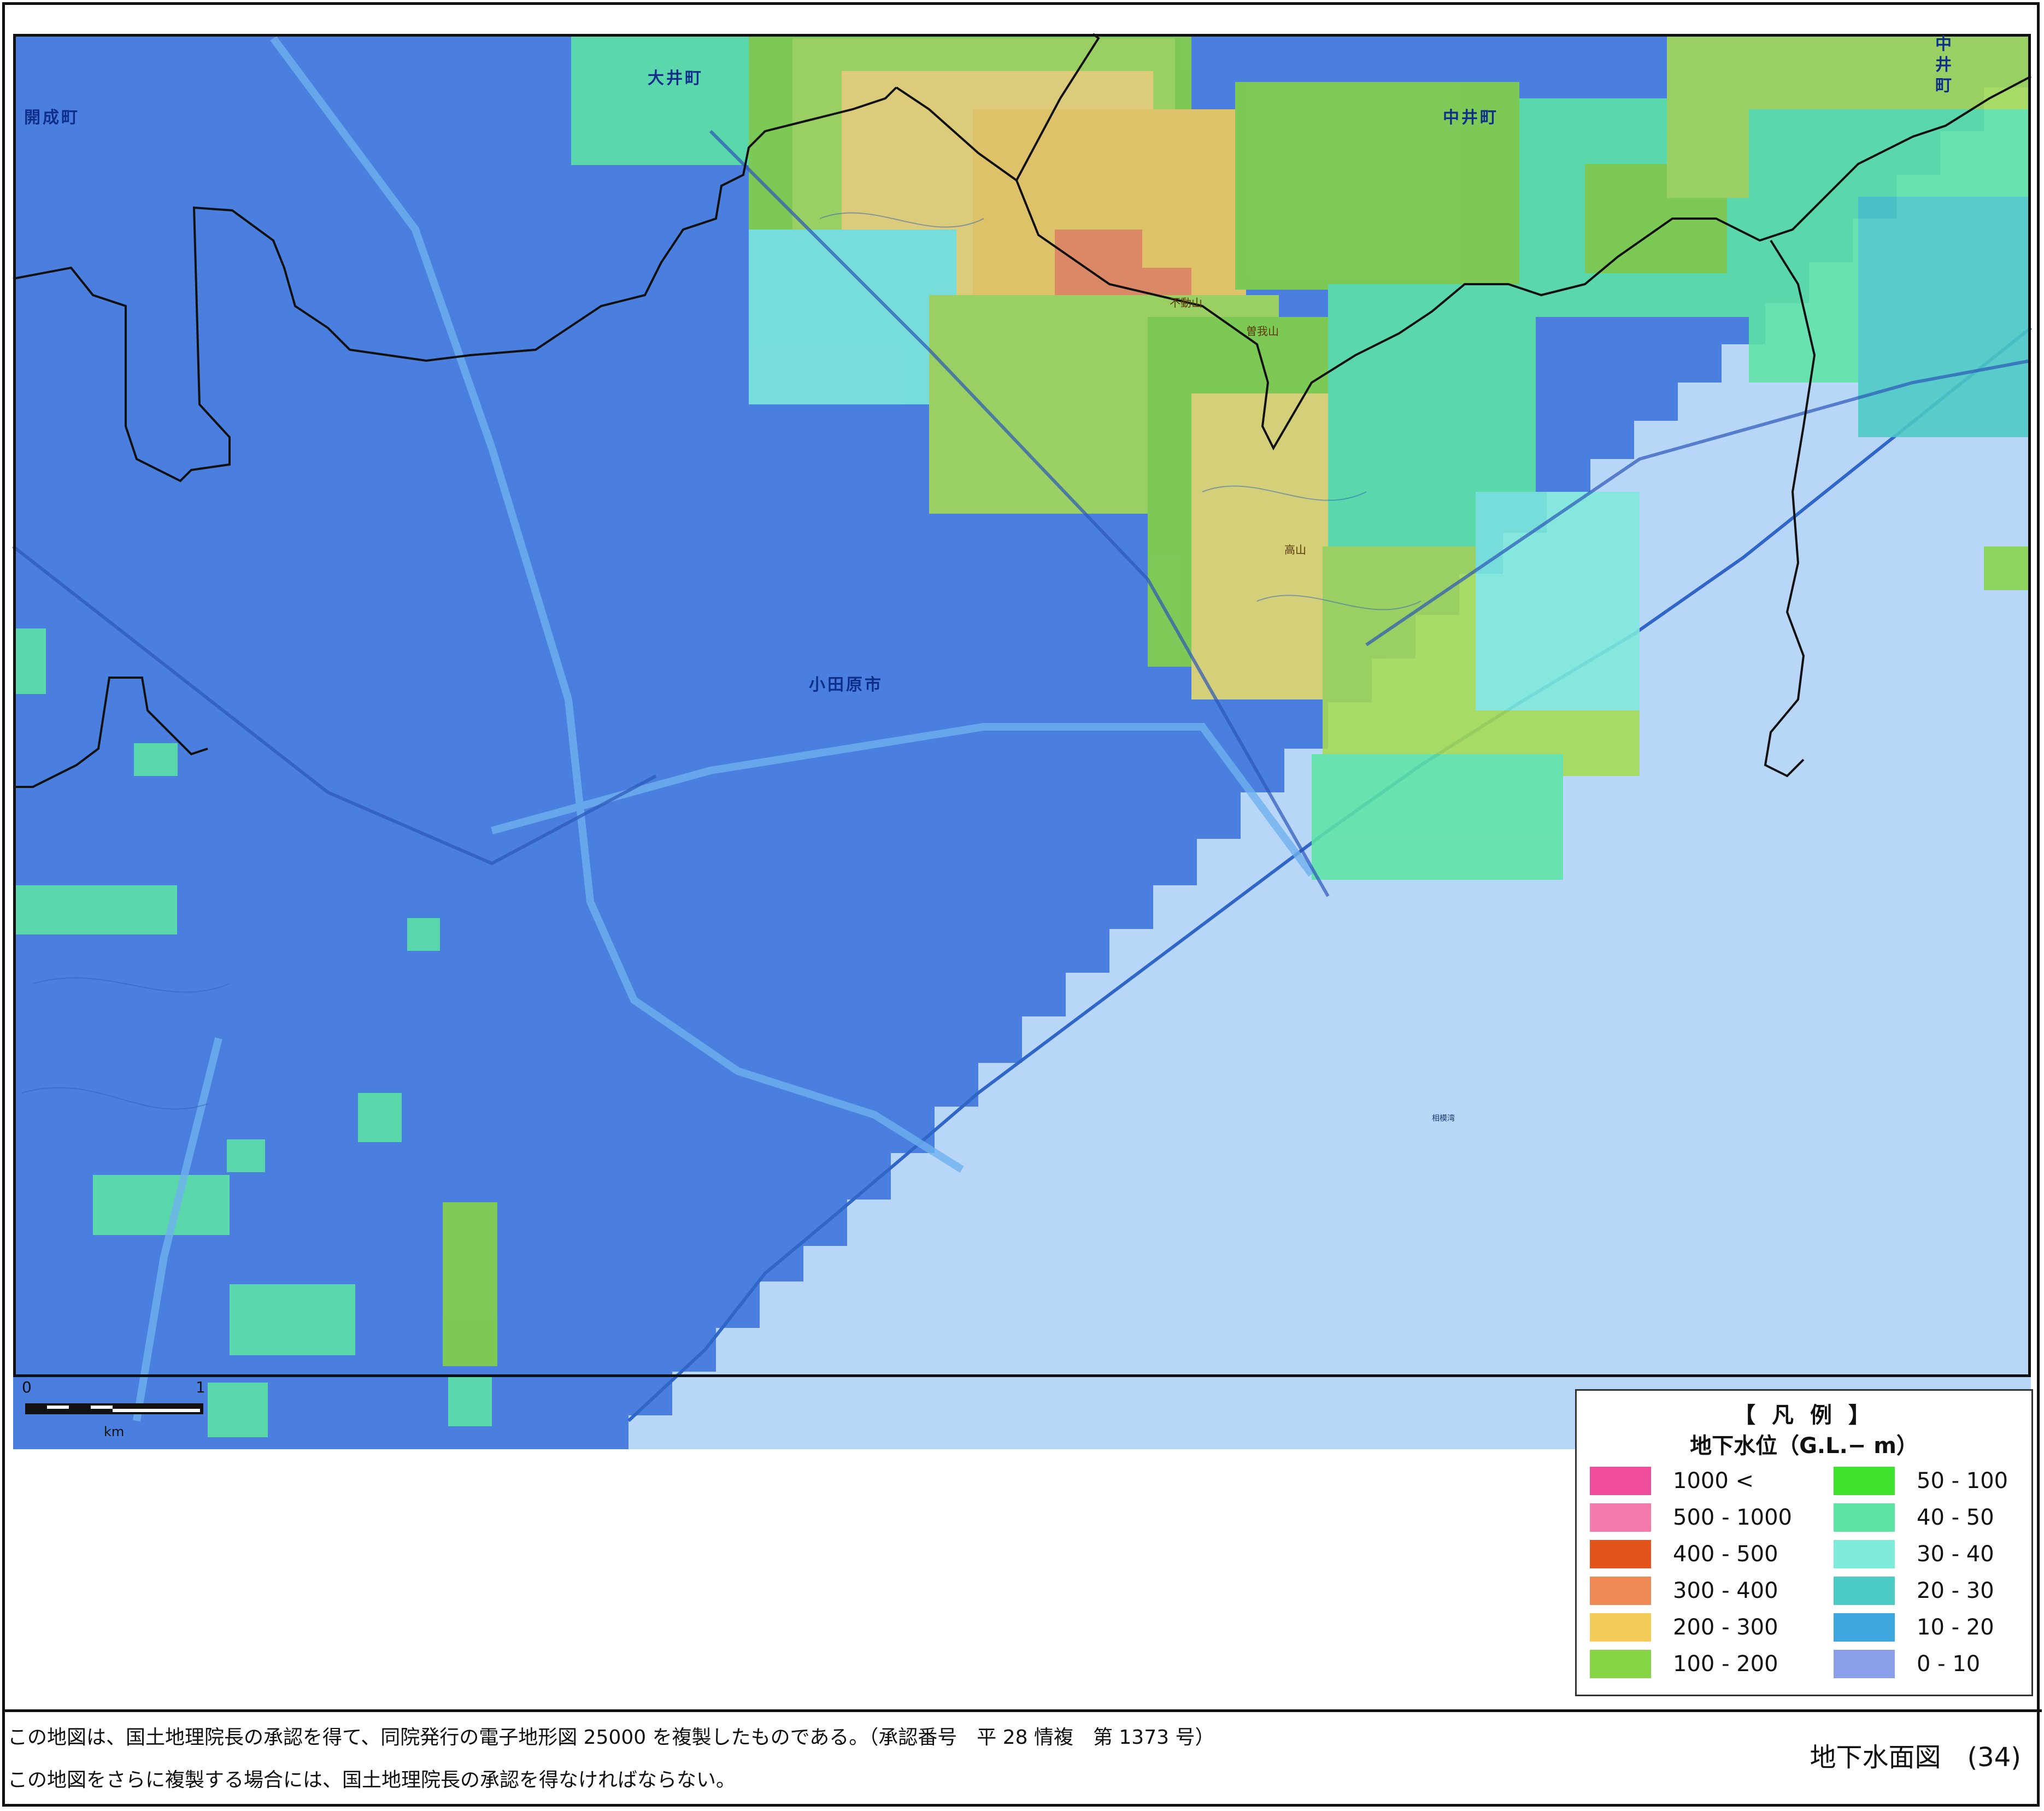 Image resolution: width=2044 pixels, height=1811 pixels. Describe the element at coordinates (1914, 1554) in the screenshot. I see `legend-item: 30 - 40` at that location.